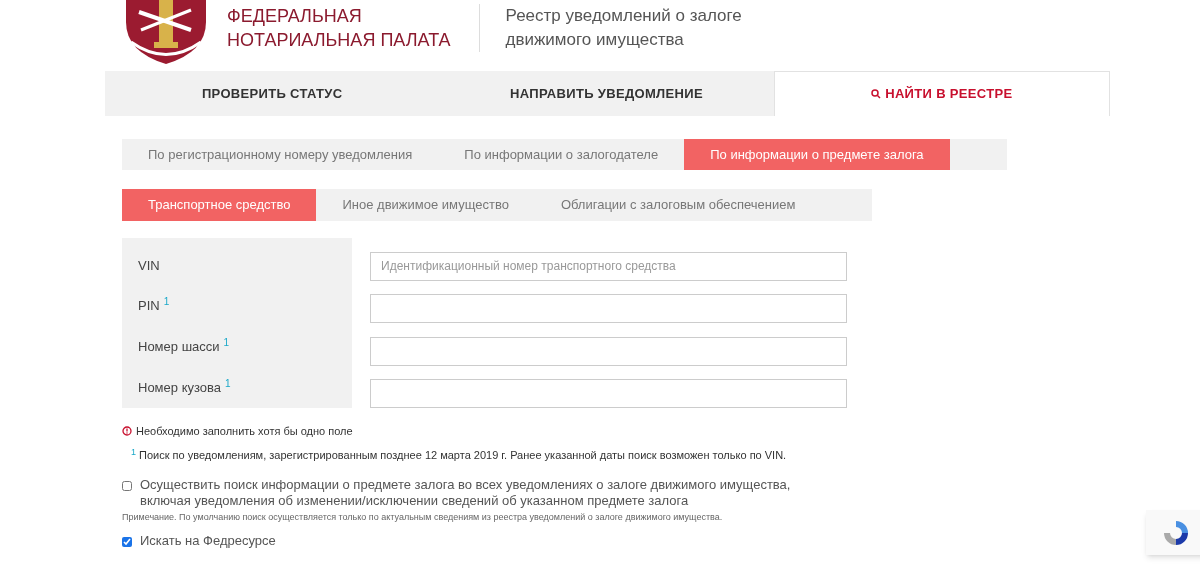 Image resolution: width=1200 pixels, height=578 pixels. What do you see at coordinates (149, 265) in the screenshot?
I see `field-label: VIN` at bounding box center [149, 265].